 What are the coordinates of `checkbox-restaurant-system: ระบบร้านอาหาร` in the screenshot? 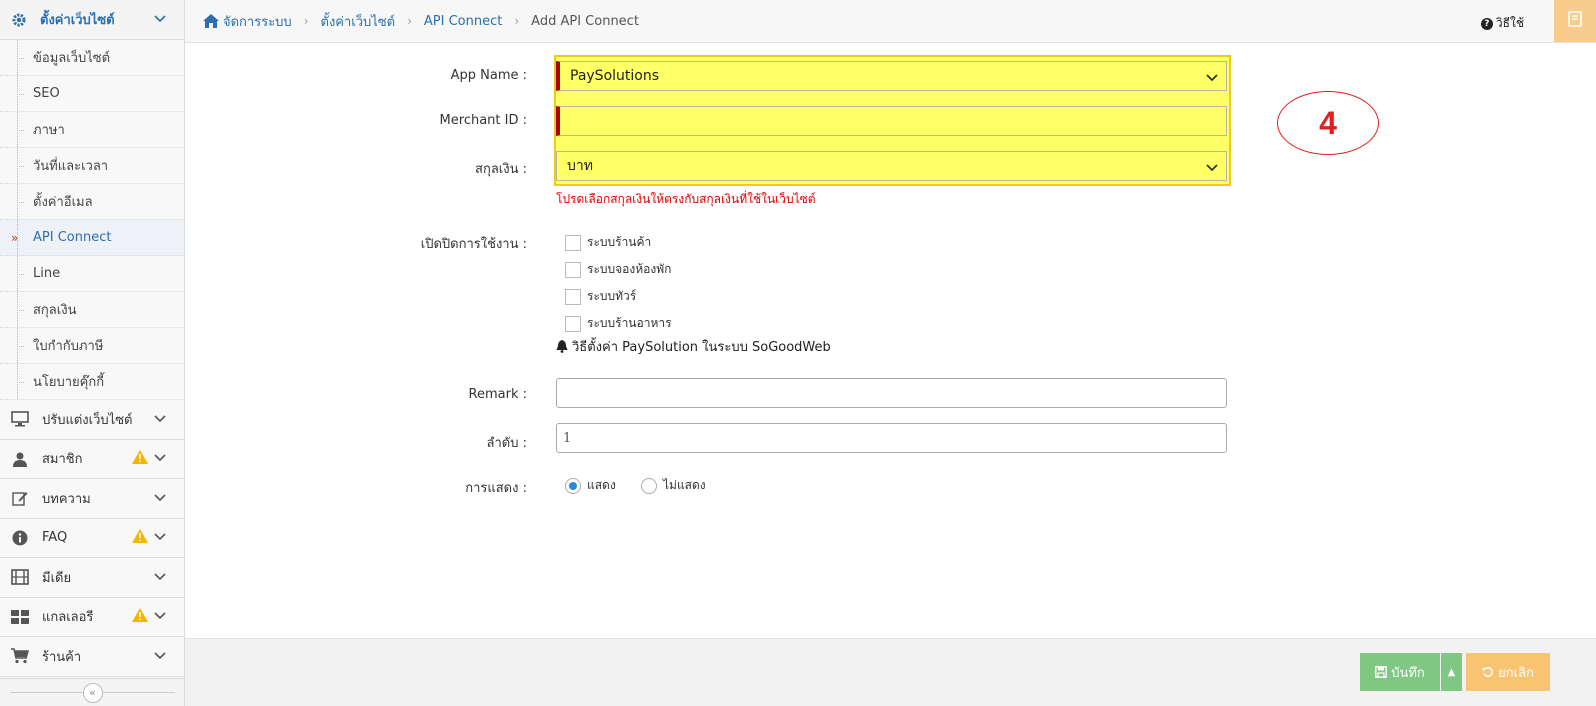 It's located at (618, 323).